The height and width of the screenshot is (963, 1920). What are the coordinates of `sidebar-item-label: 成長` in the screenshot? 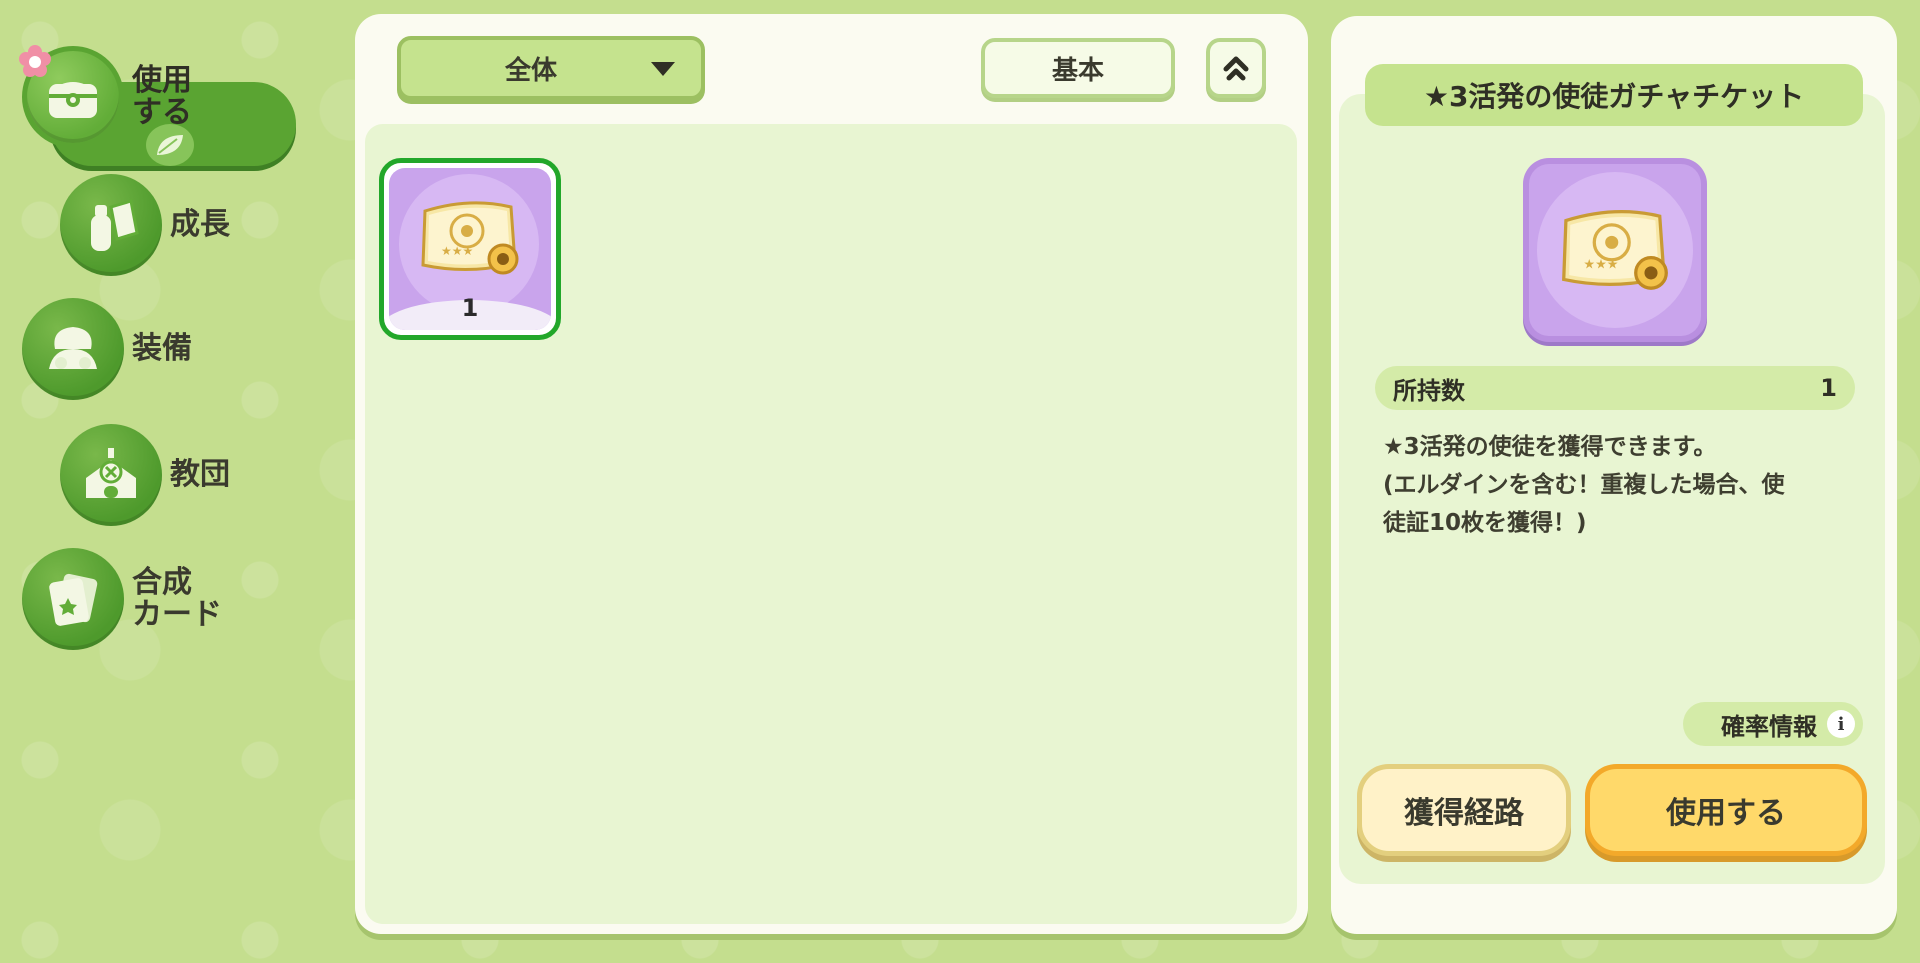 It's located at (200, 224).